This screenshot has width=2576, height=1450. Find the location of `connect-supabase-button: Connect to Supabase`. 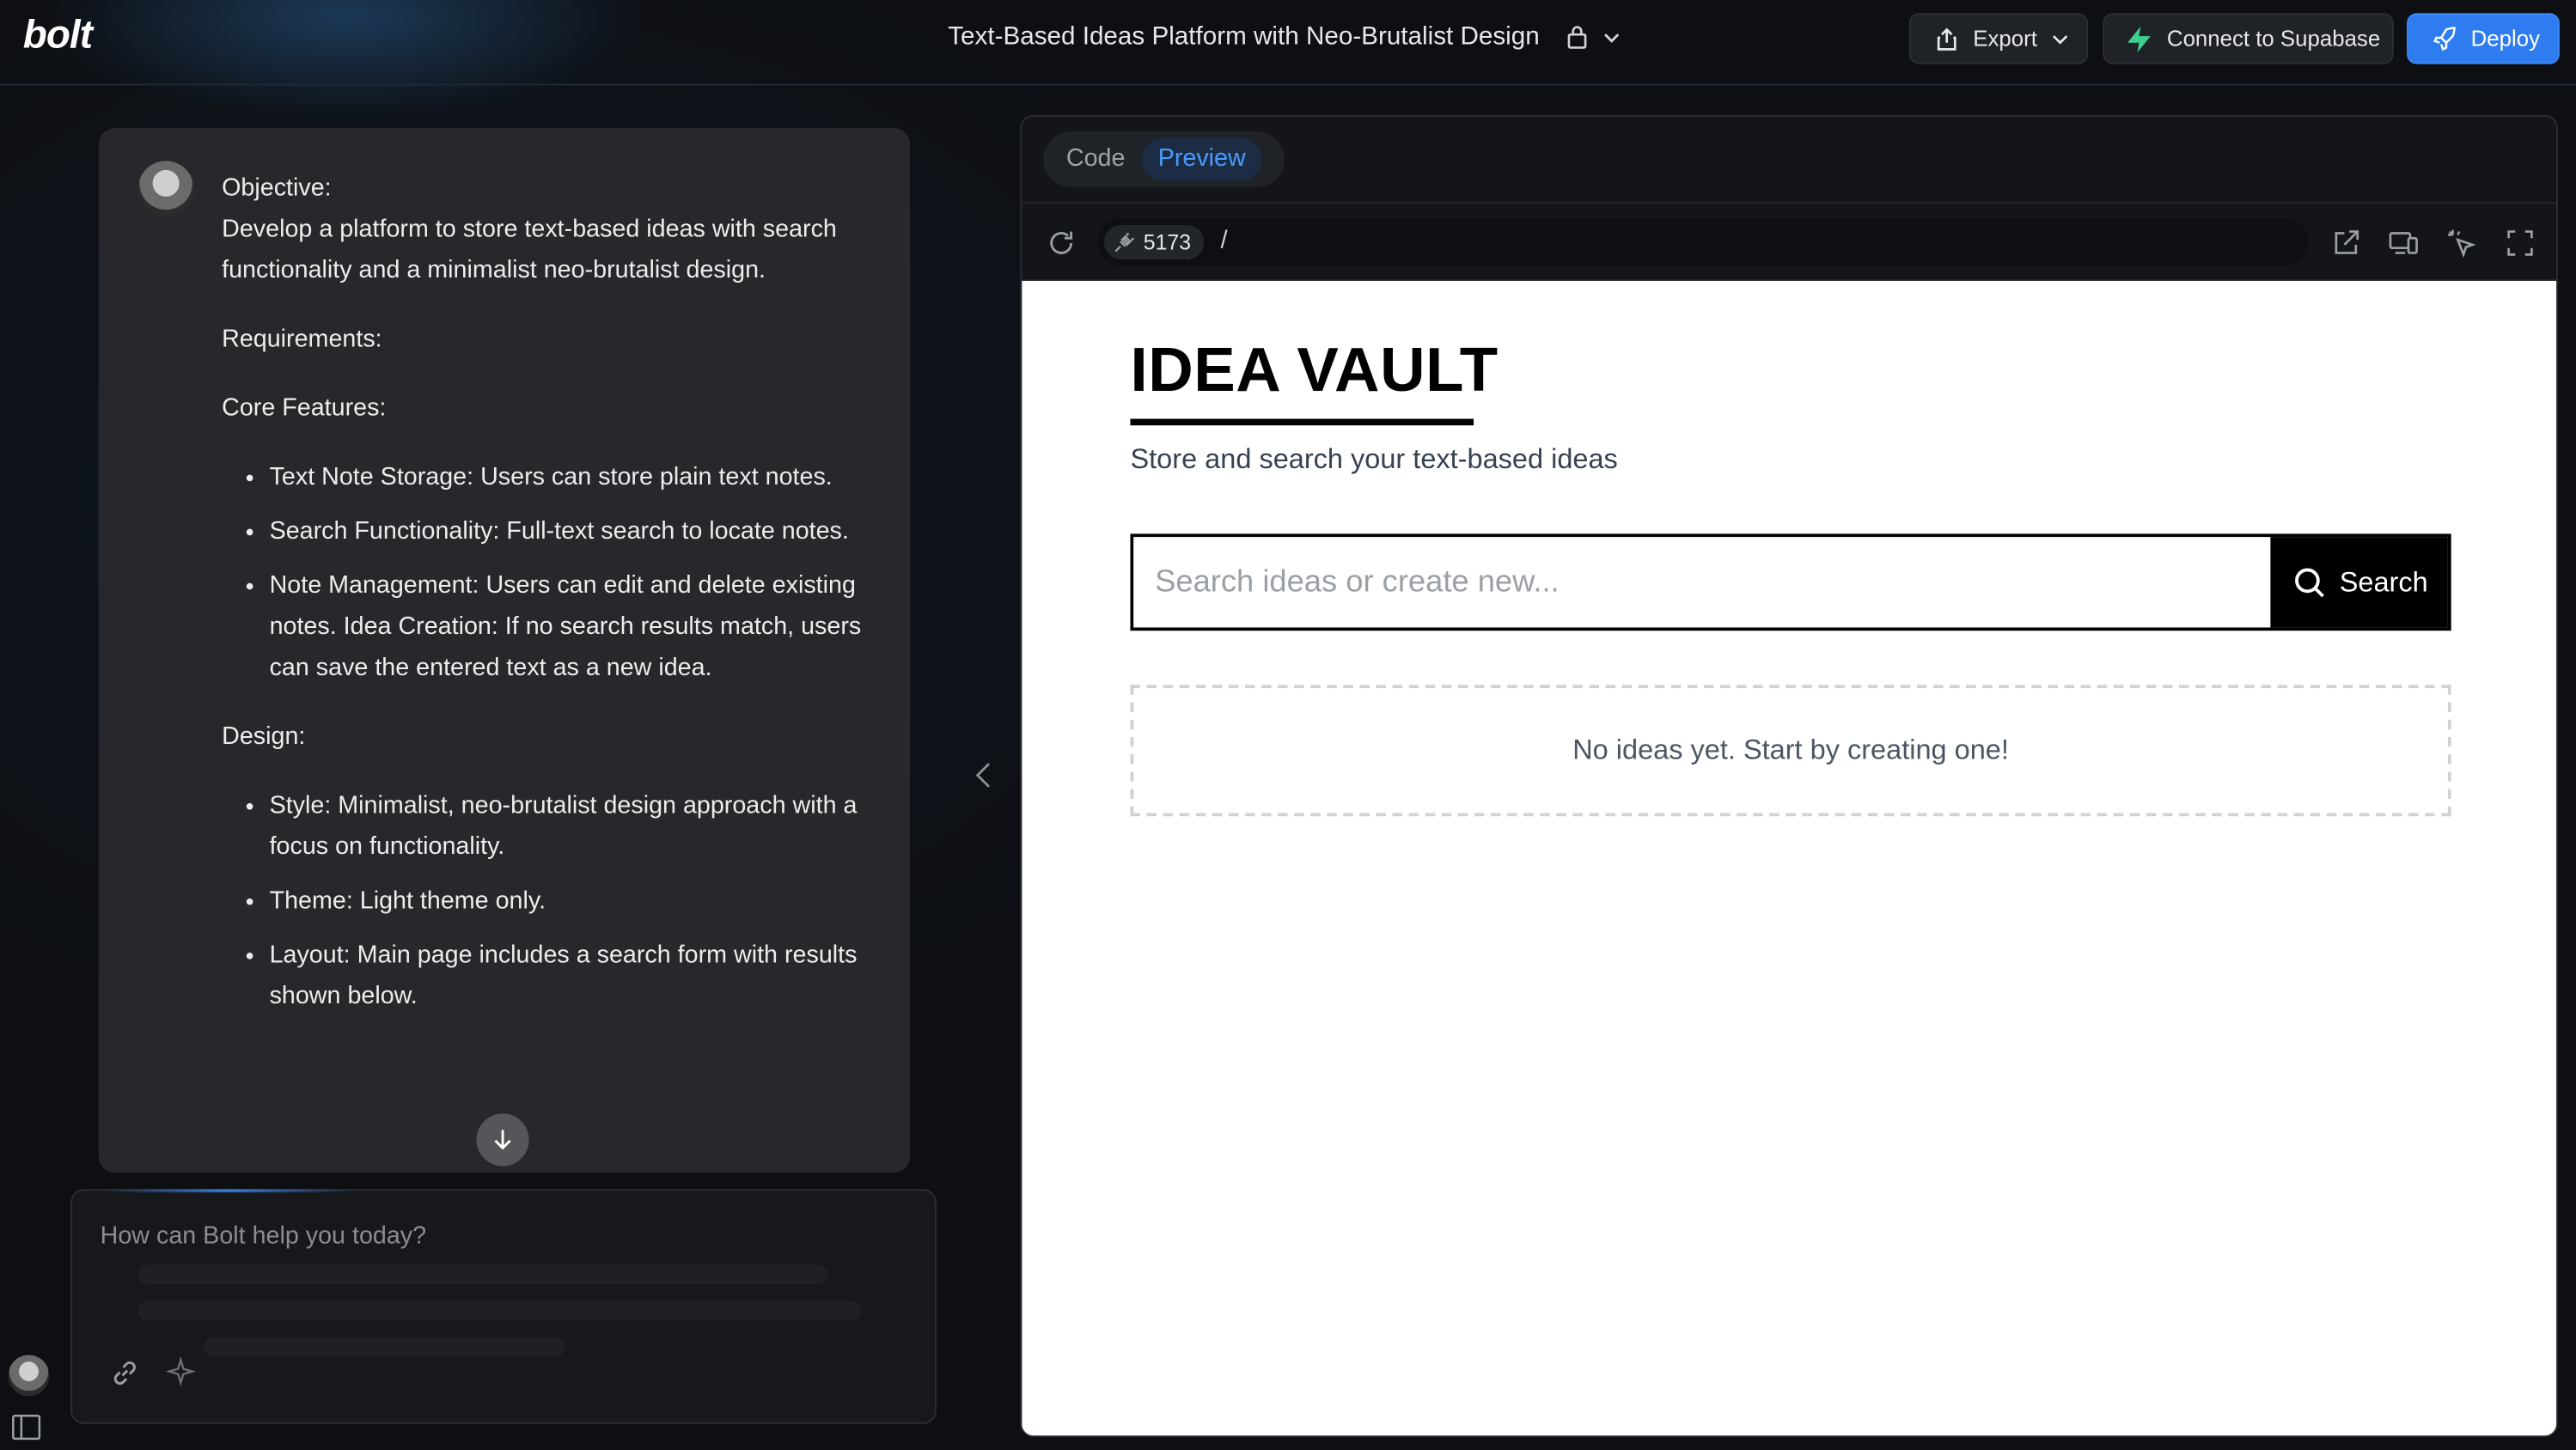

connect-supabase-button: Connect to Supabase is located at coordinates (2248, 39).